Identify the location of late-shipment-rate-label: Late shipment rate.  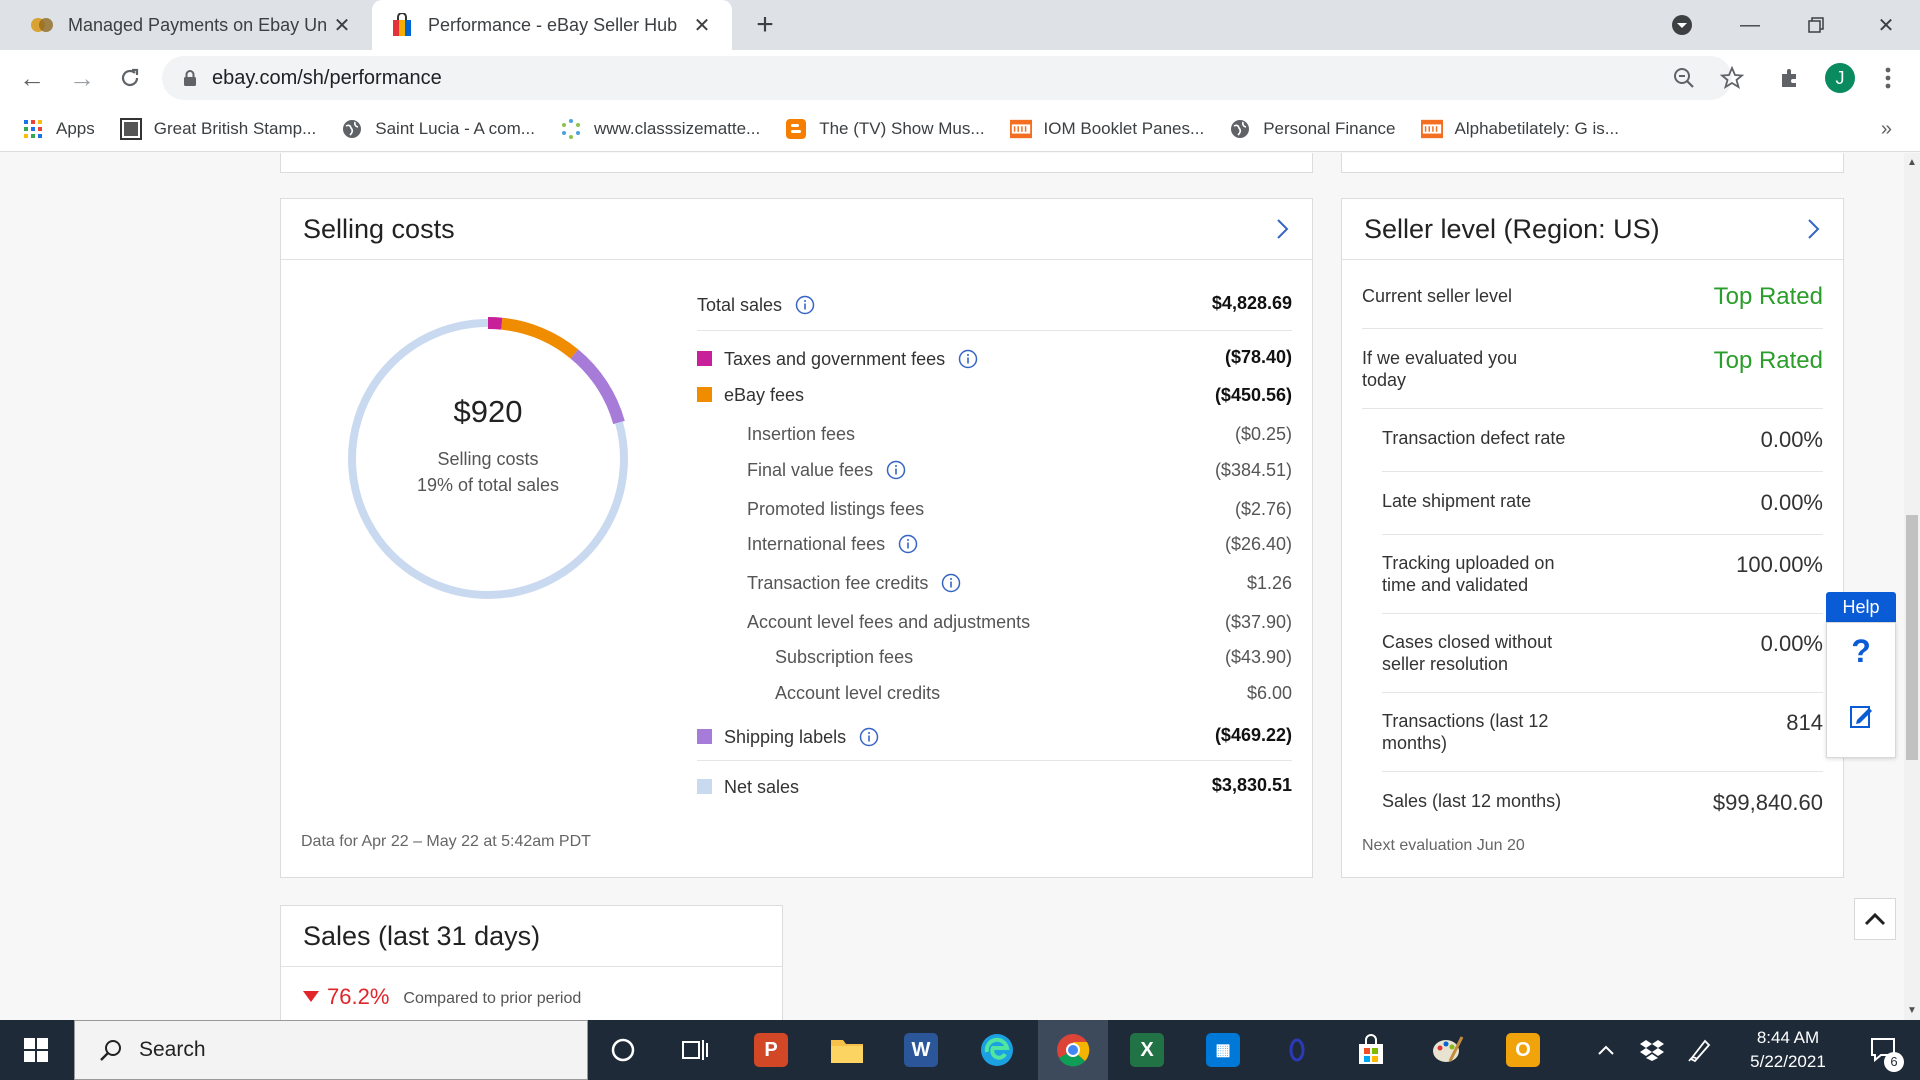
(1457, 501).